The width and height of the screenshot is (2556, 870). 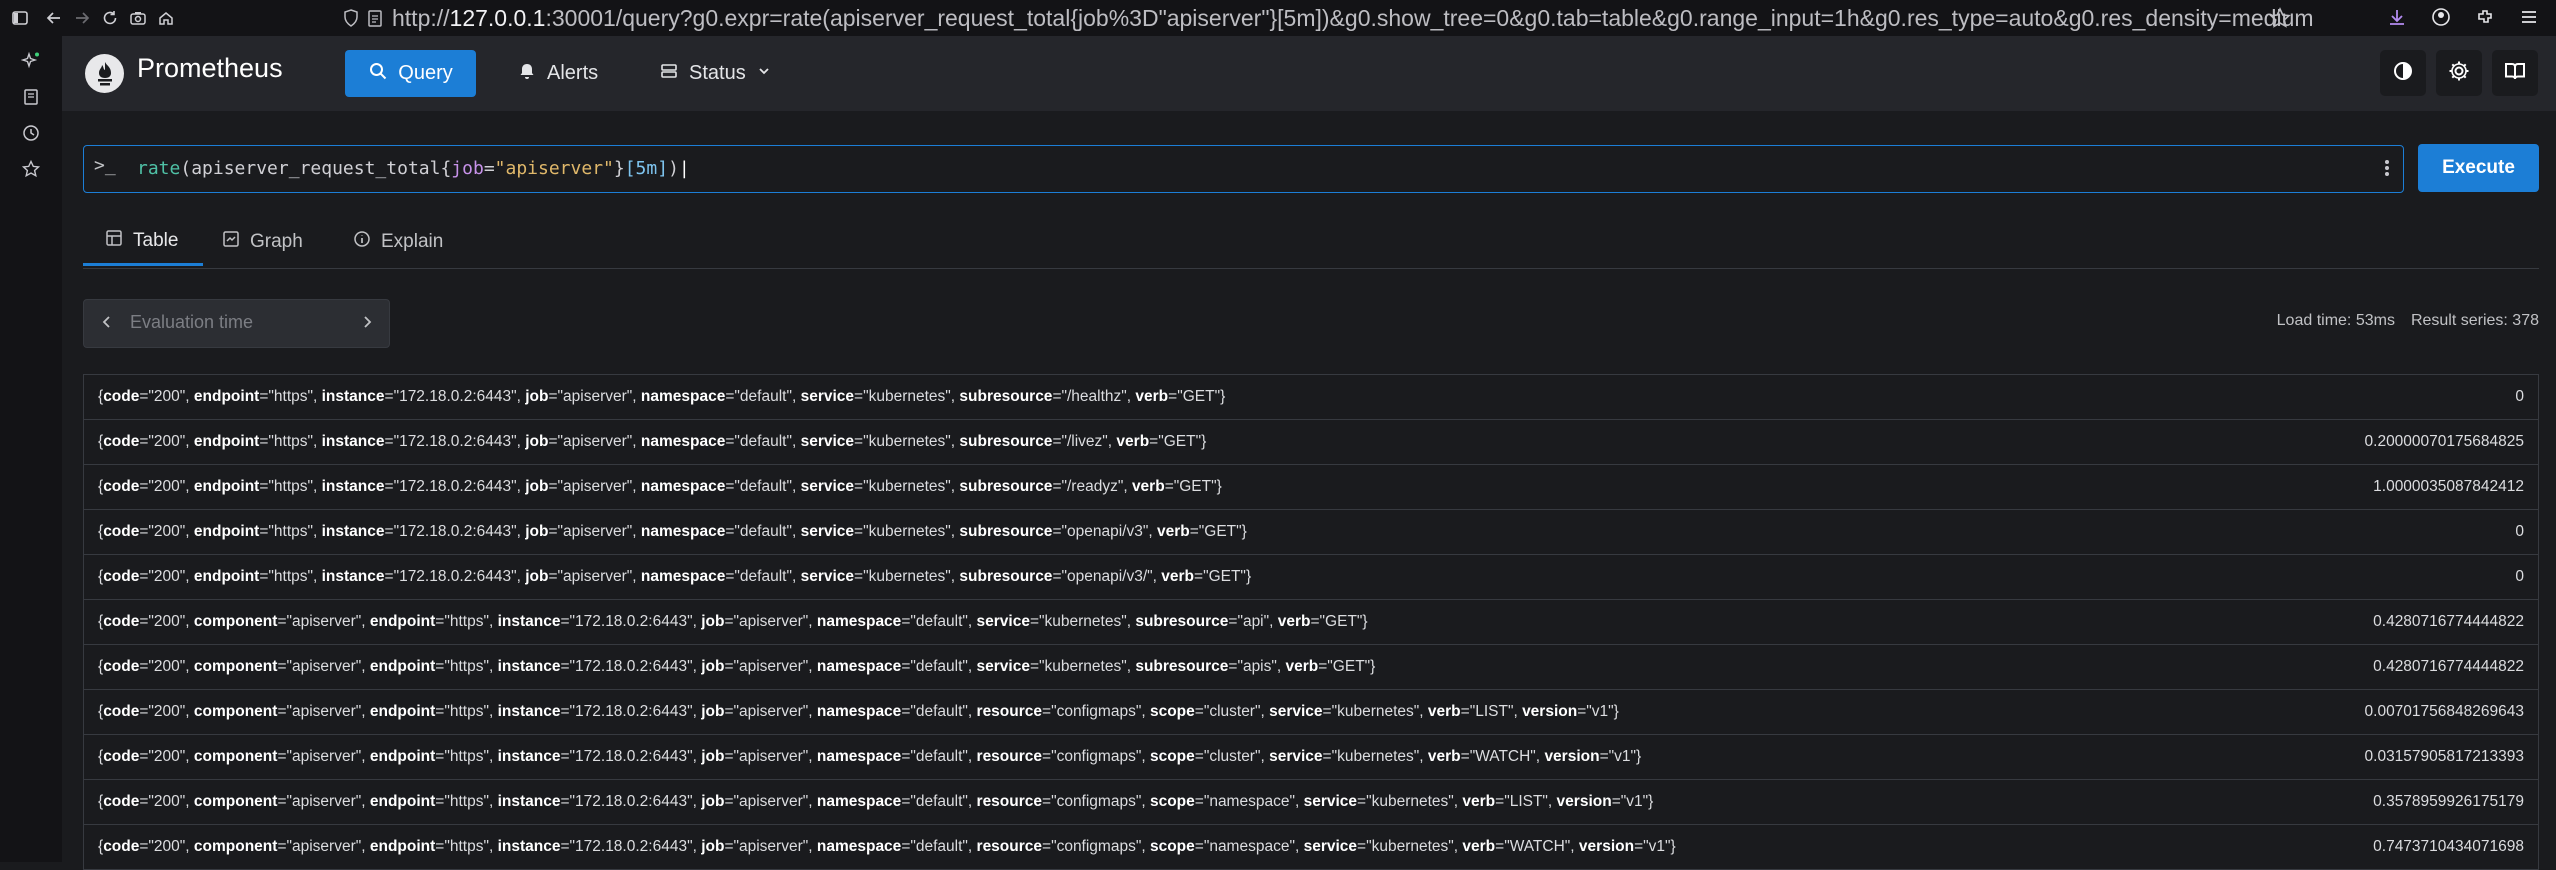 I want to click on search-icon, so click(x=378, y=74).